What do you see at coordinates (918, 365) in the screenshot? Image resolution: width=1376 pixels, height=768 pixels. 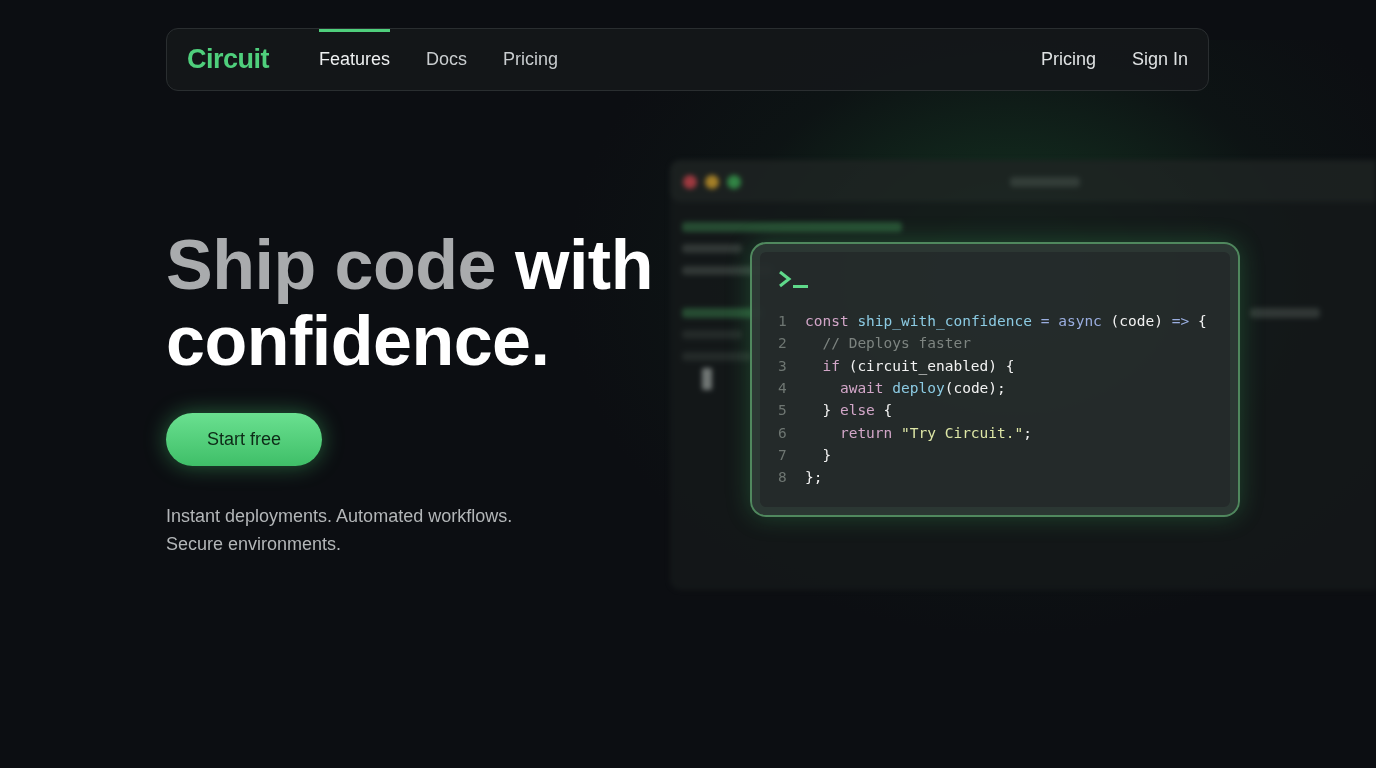 I see `code-line: if (circuit_enabled) {` at bounding box center [918, 365].